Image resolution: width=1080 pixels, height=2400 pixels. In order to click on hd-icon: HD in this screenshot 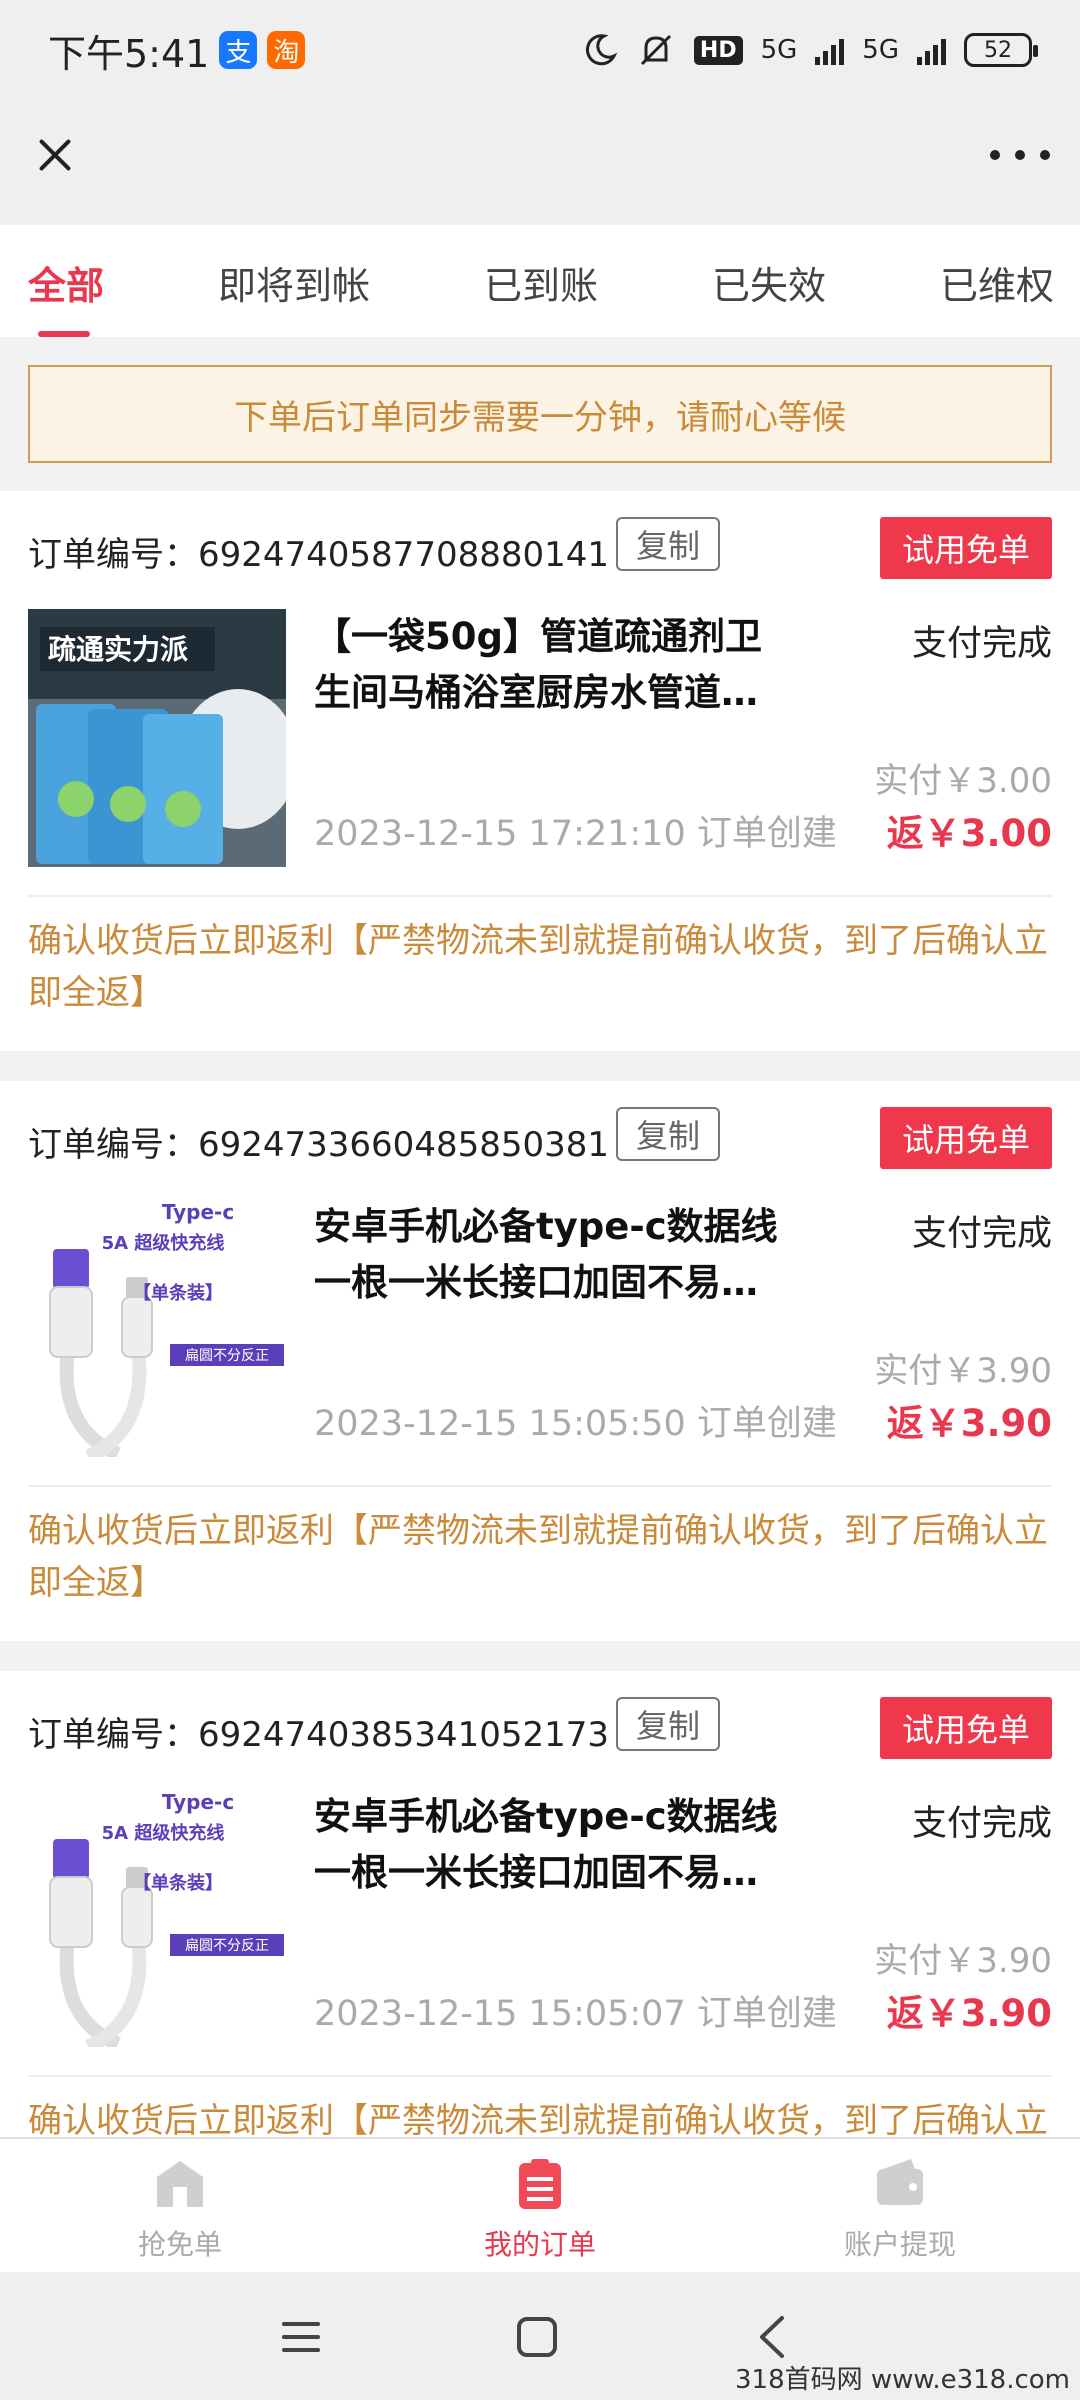, I will do `click(718, 50)`.